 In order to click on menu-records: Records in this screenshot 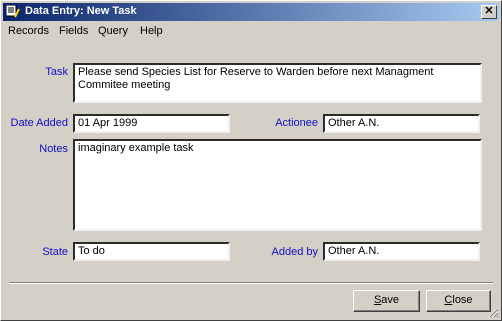, I will do `click(28, 31)`.